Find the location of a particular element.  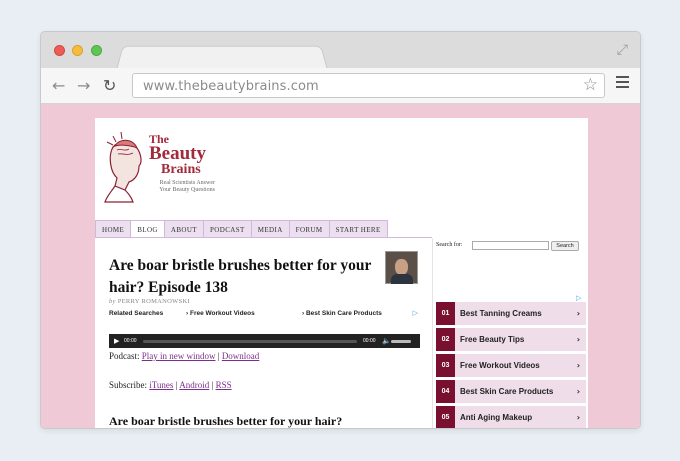

fullscreen-icon: ⤢ is located at coordinates (622, 50).